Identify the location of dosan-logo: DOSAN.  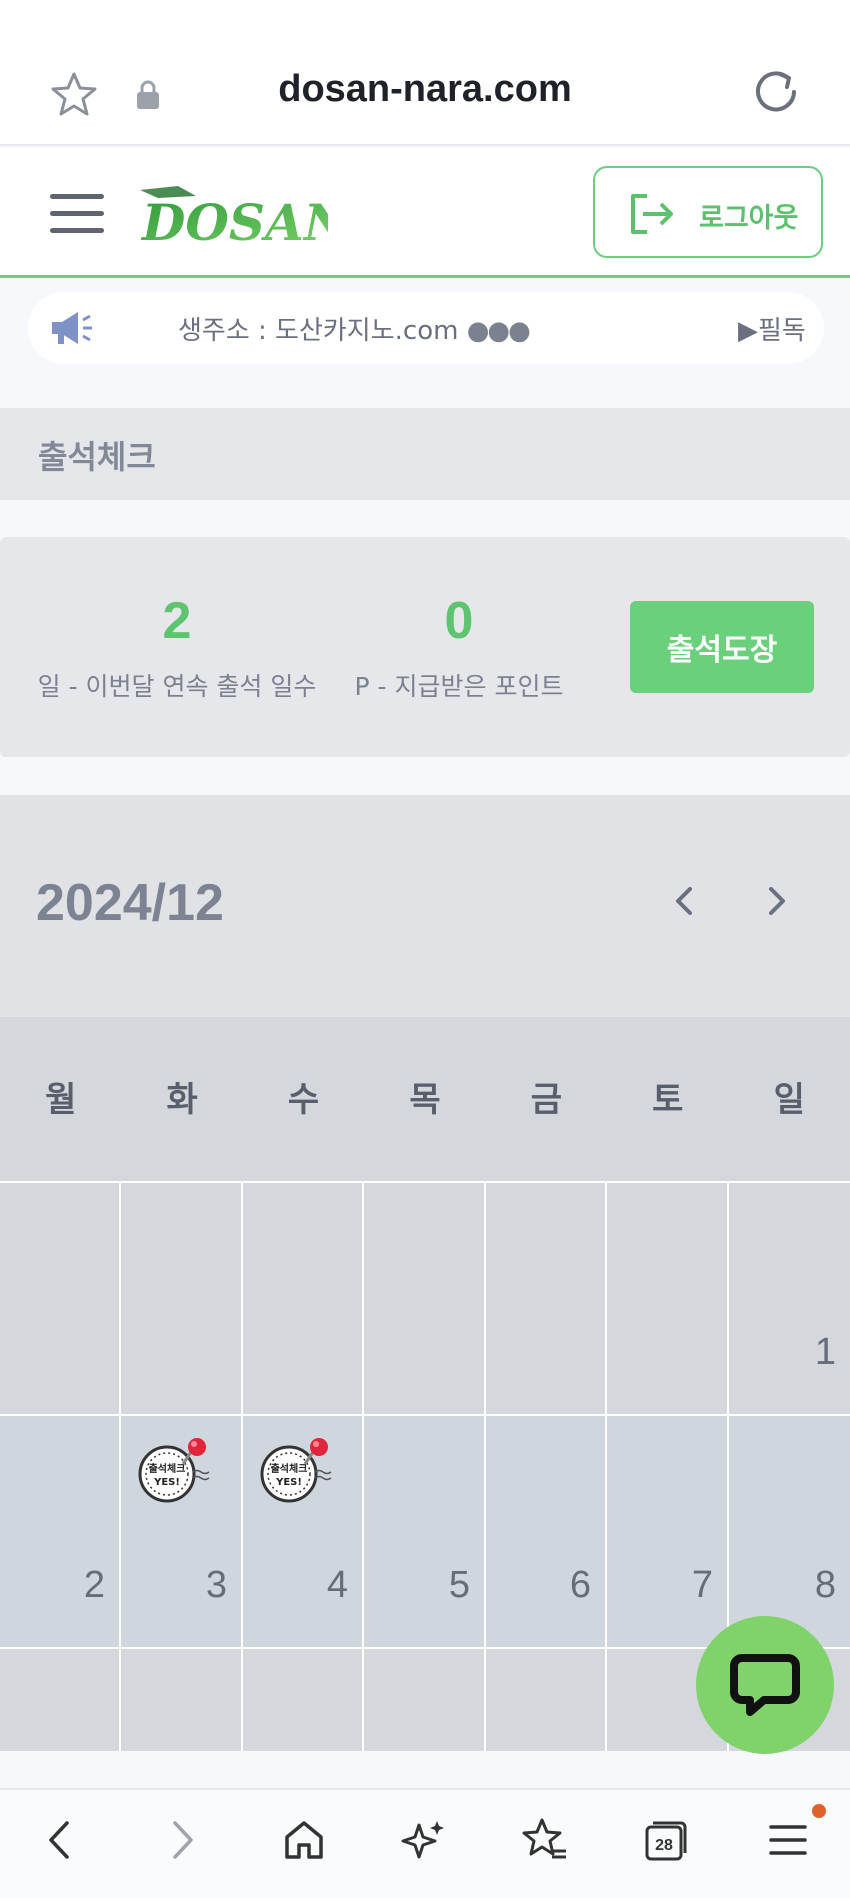
(233, 216).